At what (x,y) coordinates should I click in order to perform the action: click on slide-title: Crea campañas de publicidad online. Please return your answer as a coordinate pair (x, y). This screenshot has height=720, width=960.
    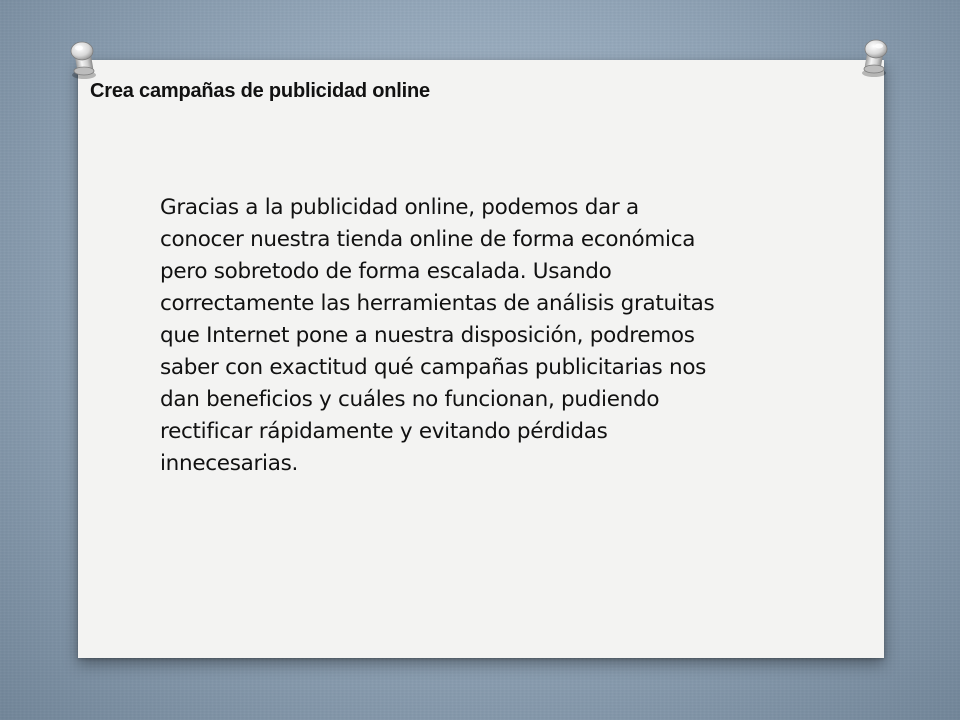
    Looking at the image, I should click on (260, 91).